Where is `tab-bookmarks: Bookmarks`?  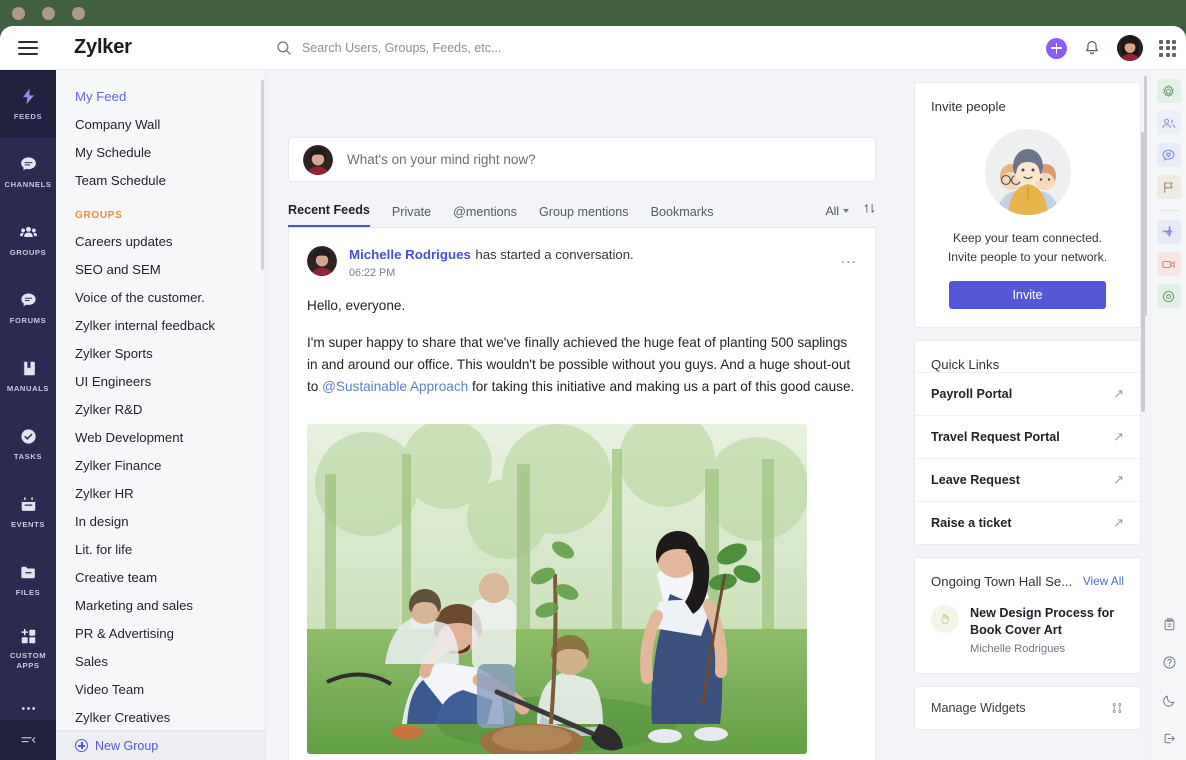 tab-bookmarks: Bookmarks is located at coordinates (682, 216).